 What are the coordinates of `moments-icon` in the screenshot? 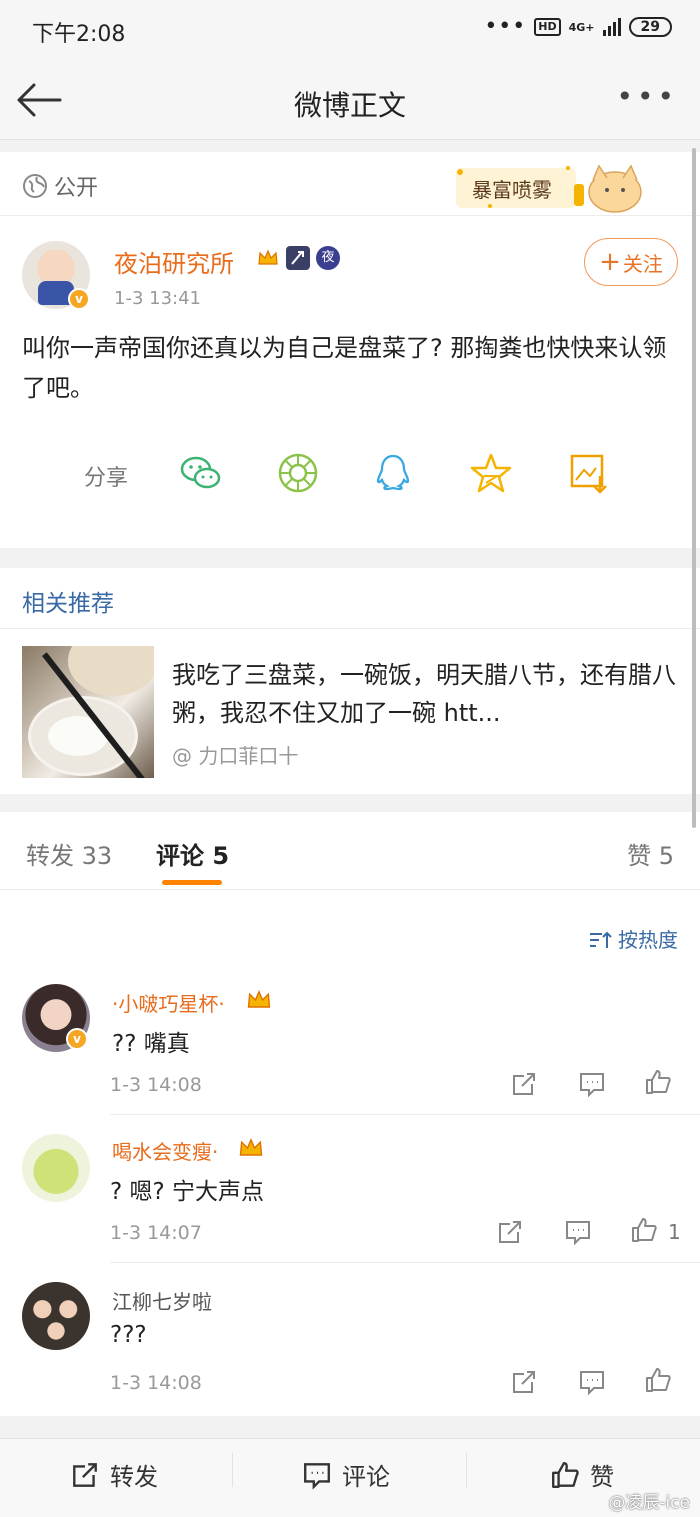 It's located at (298, 473).